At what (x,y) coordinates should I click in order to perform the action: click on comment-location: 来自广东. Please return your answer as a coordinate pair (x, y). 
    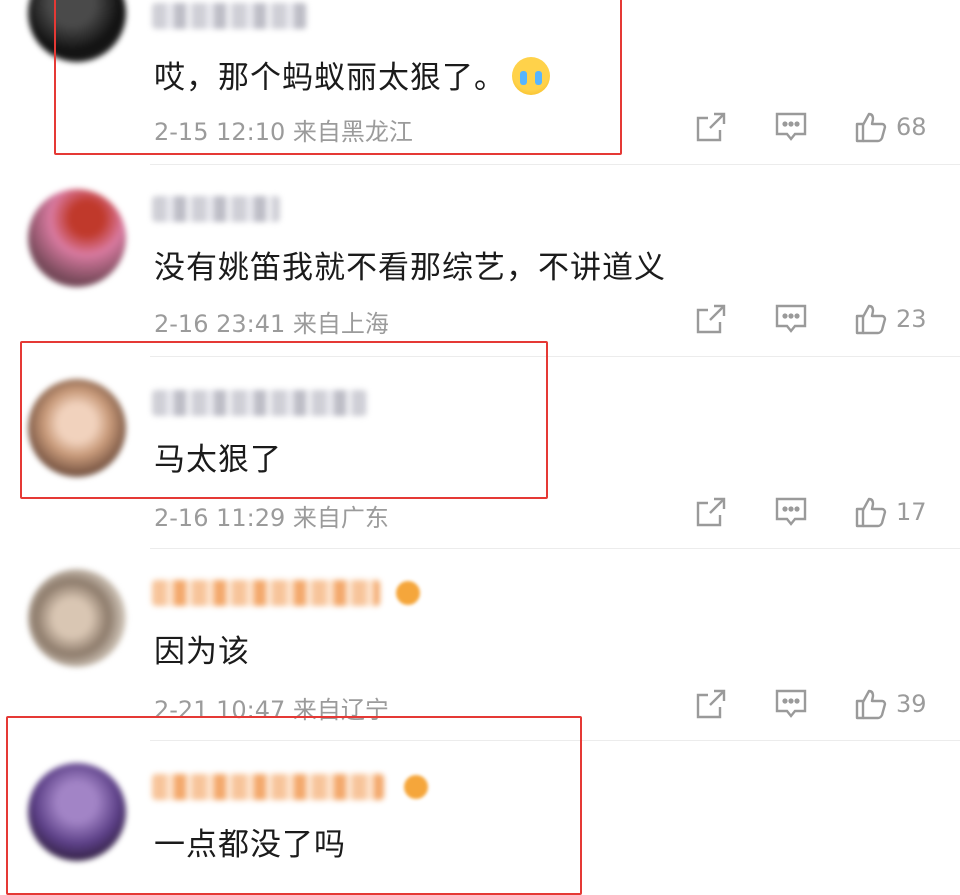
    Looking at the image, I should click on (340, 518).